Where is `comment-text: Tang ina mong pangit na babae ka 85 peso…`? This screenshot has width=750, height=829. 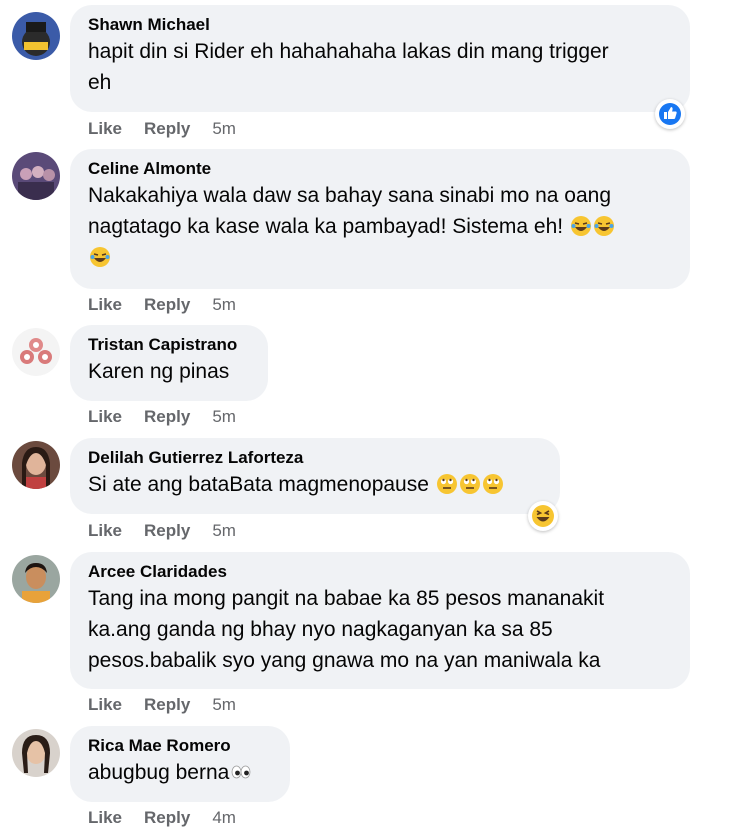
comment-text: Tang ina mong pangit na babae ka 85 peso… is located at coordinates (346, 598).